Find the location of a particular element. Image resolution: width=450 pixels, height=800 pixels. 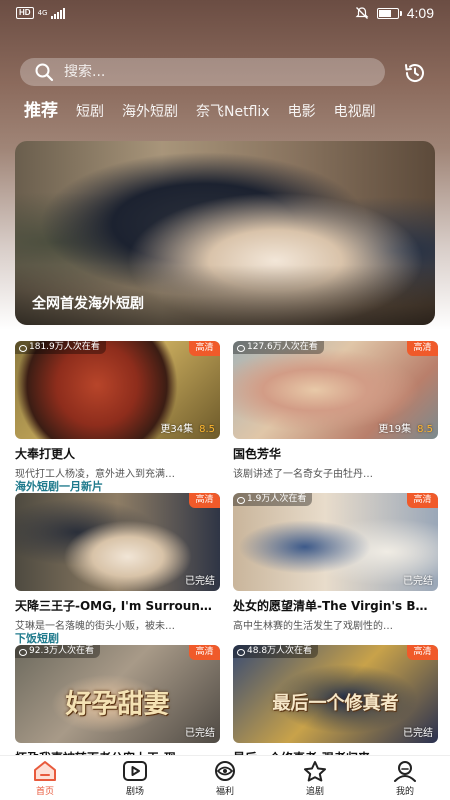

viewer-count: 48.8万人次在看 is located at coordinates (276, 651).